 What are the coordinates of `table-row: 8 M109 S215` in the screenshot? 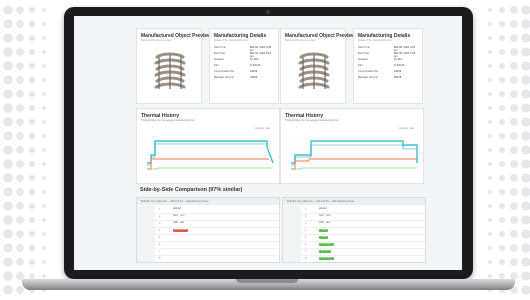 It's located at (354, 258).